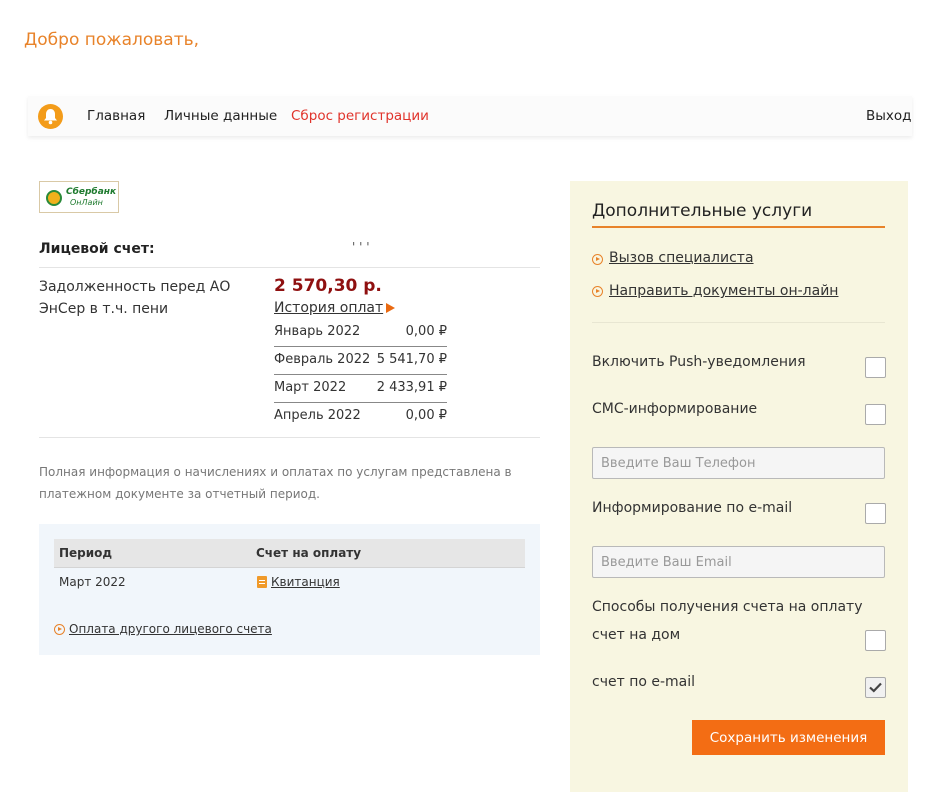 This screenshot has height=792, width=936. Describe the element at coordinates (875, 367) in the screenshot. I see `push-checkbox` at that location.